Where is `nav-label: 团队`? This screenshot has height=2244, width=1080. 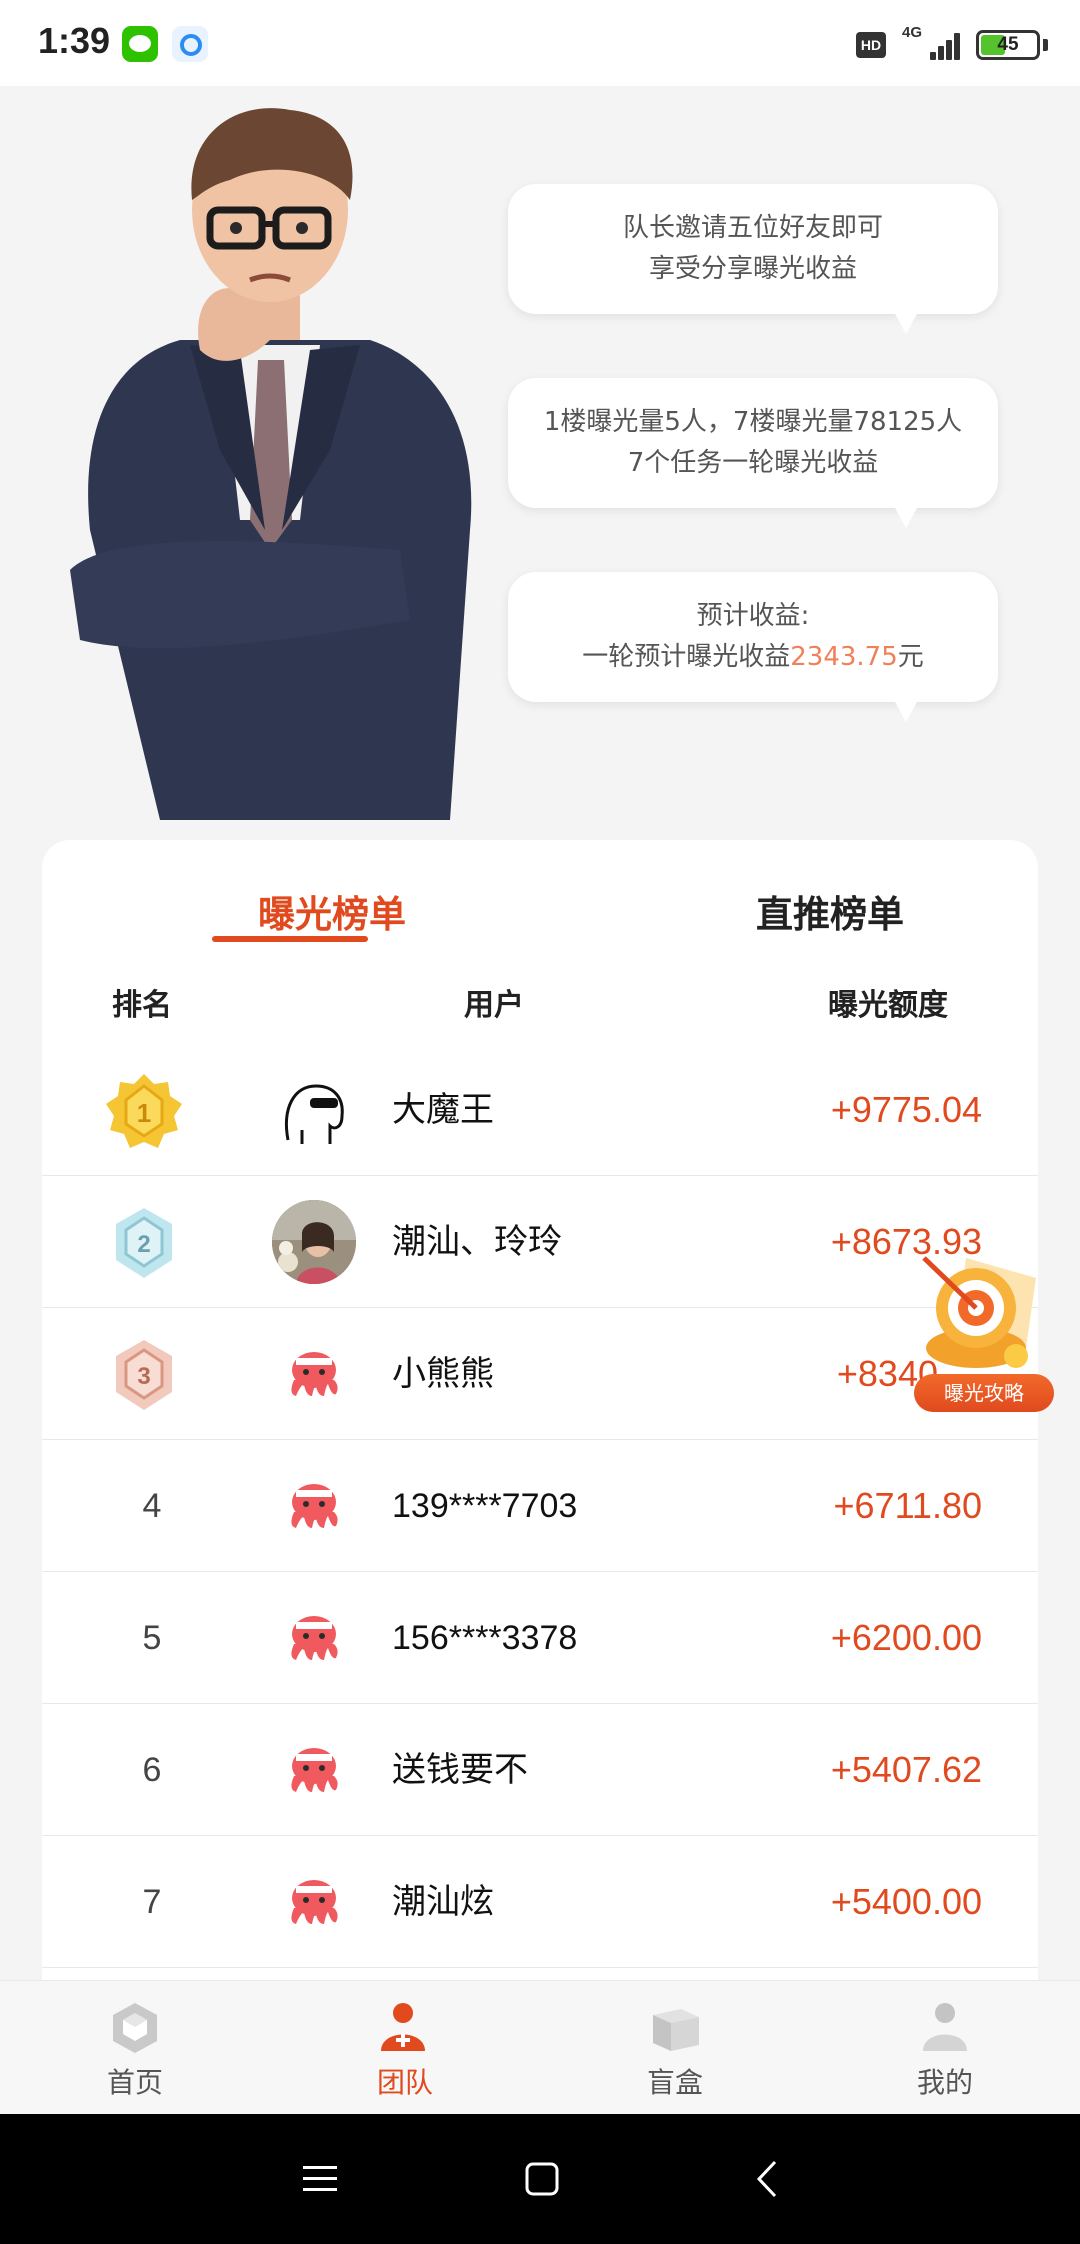
nav-label: 团队 is located at coordinates (404, 2082).